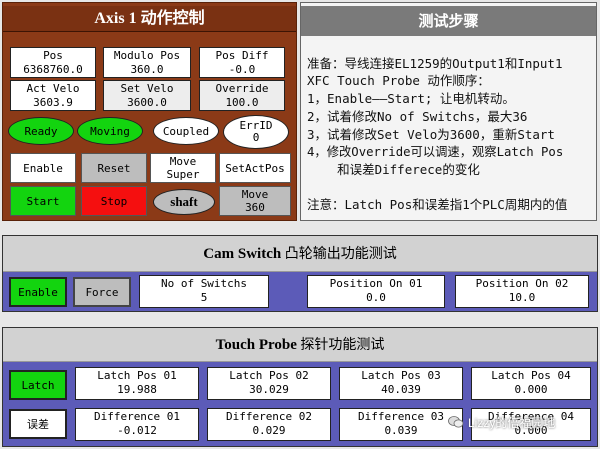  Describe the element at coordinates (147, 55) in the screenshot. I see `modulo-pos-label: Modulo Pos` at that location.